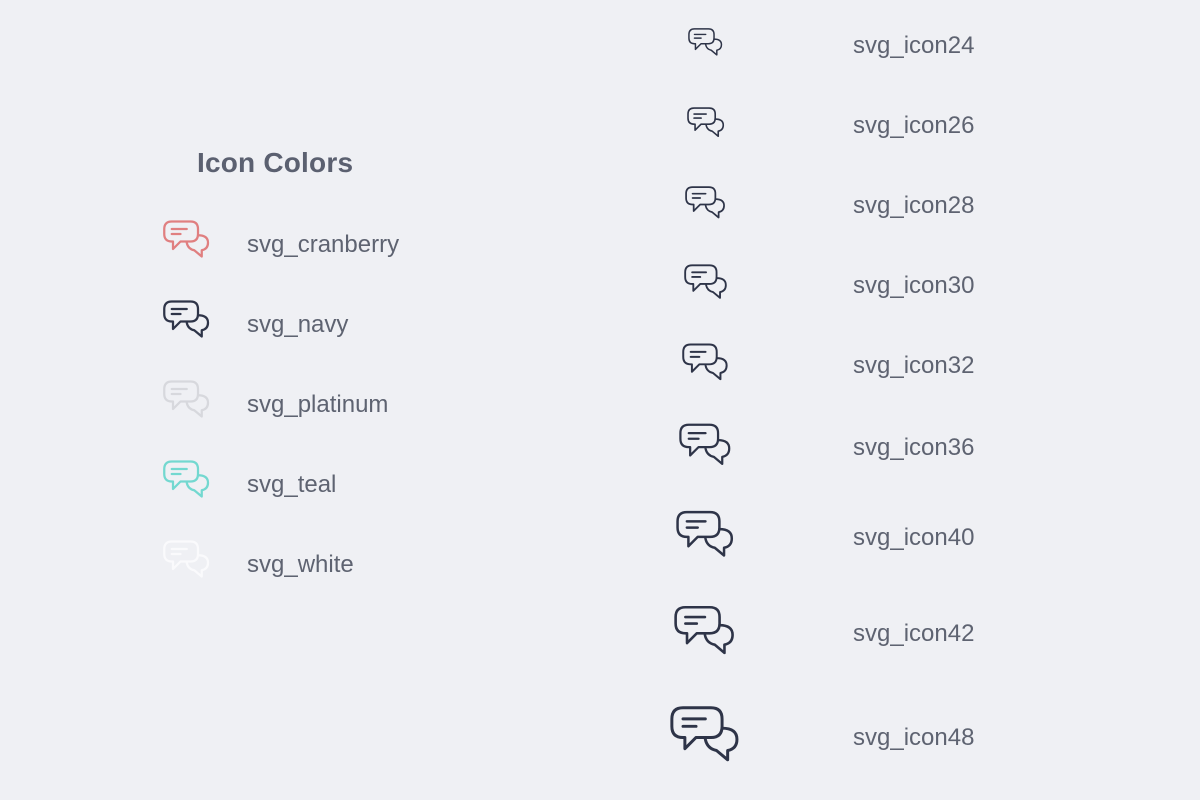 This screenshot has width=1200, height=800. What do you see at coordinates (914, 633) in the screenshot?
I see `icon-size-label: svg_icon42` at bounding box center [914, 633].